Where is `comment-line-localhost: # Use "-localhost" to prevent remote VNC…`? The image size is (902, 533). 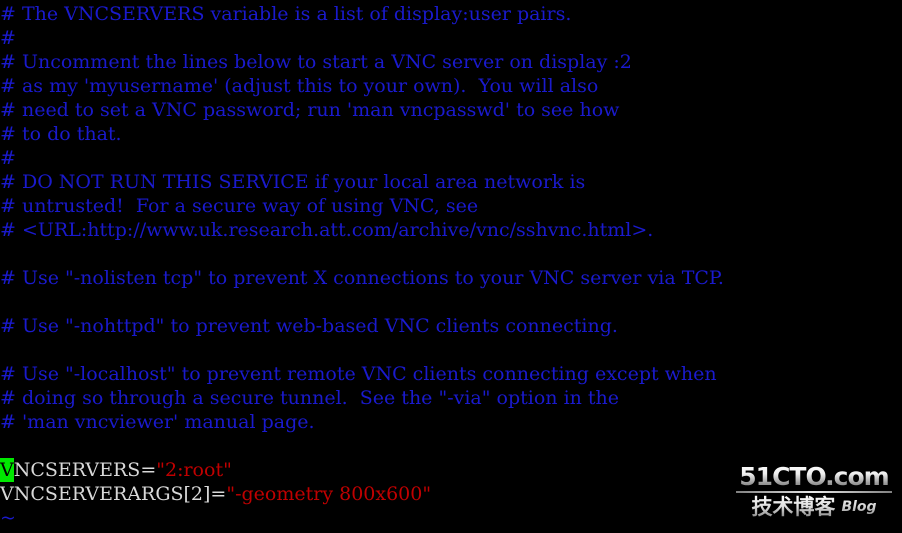
comment-line-localhost: # Use "-localhost" to prevent remote VNC… is located at coordinates (451, 374).